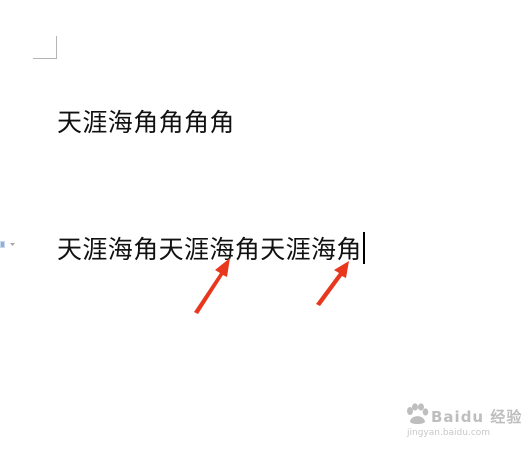 The image size is (523, 461). What do you see at coordinates (11, 245) in the screenshot?
I see `paragraph-anchor-icon` at bounding box center [11, 245].